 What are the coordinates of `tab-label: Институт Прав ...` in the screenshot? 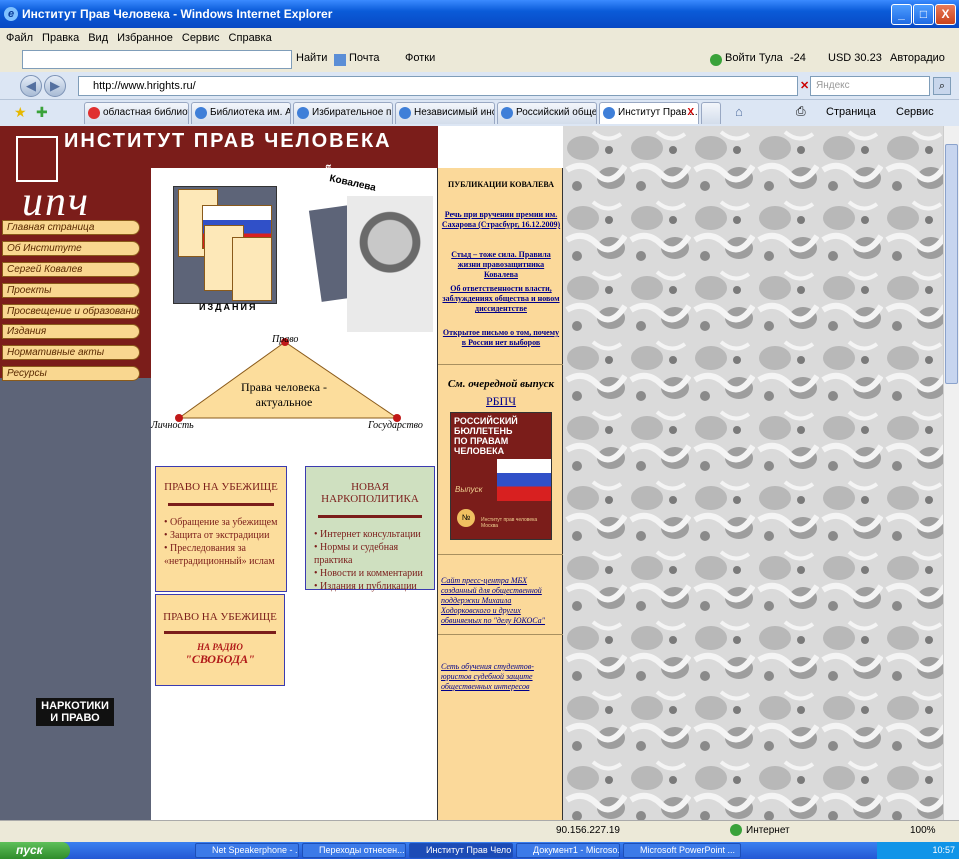 It's located at (658, 112).